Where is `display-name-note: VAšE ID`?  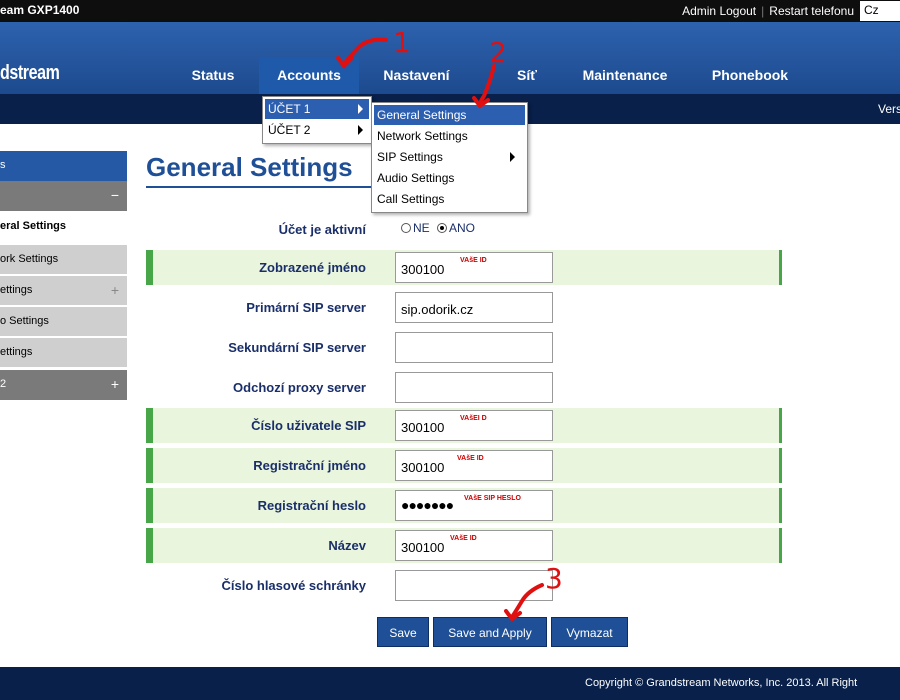
display-name-note: VAšE ID is located at coordinates (473, 260).